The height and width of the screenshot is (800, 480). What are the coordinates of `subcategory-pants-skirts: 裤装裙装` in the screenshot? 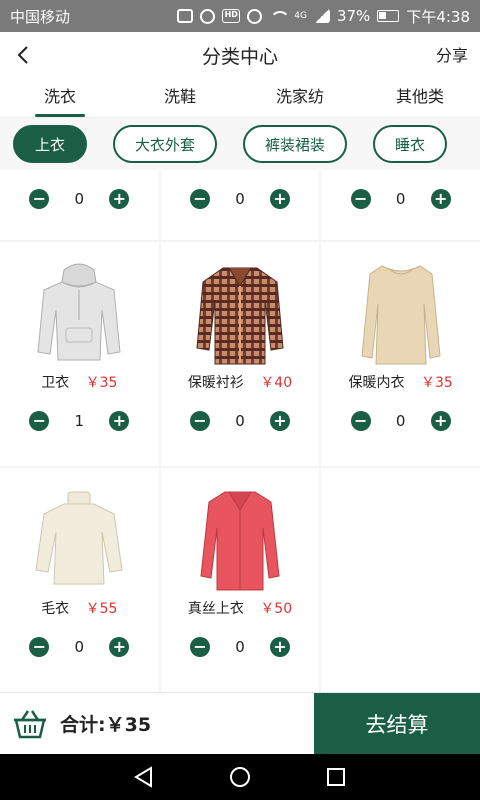 It's located at (295, 144).